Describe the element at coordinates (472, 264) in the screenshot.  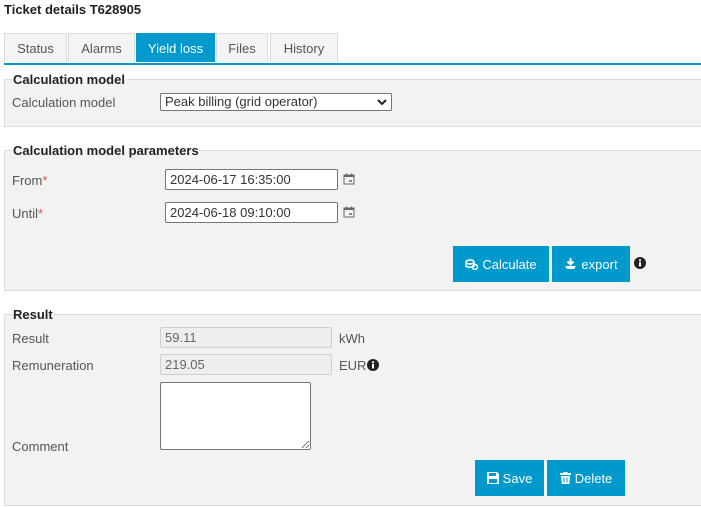
I see `calculator-coins-icon` at that location.